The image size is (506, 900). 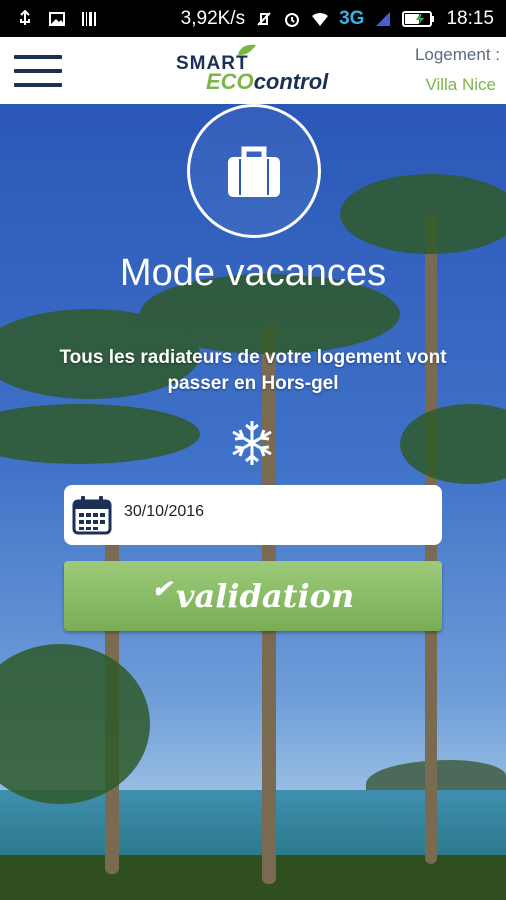 What do you see at coordinates (89, 18) in the screenshot?
I see `barcode-icon` at bounding box center [89, 18].